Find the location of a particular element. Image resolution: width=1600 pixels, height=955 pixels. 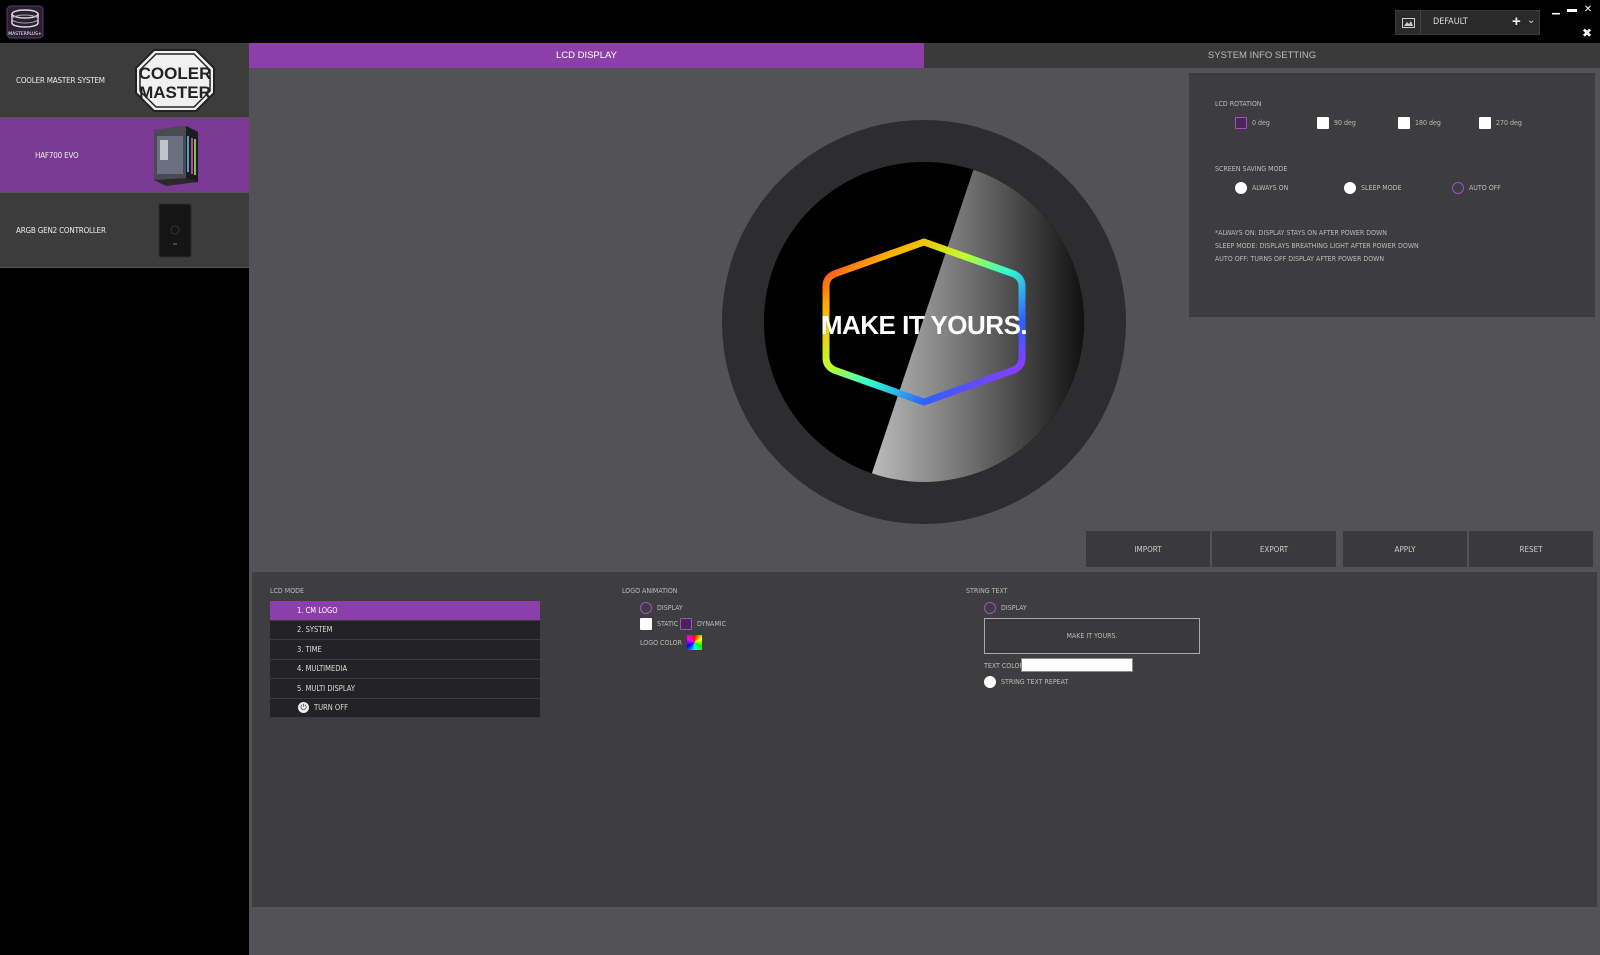

sidebar-item-cooler-master-system: COOLER MASTER SYSTEM COOLER MASTER is located at coordinates (124, 80).